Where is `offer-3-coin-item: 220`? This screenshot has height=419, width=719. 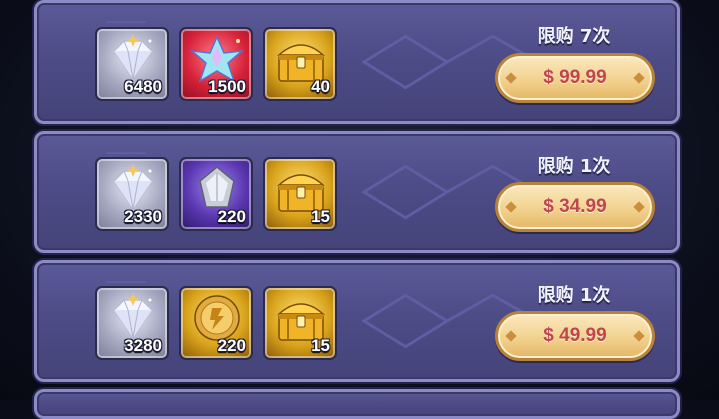
offer-3-coin-item: 220 is located at coordinates (216, 323).